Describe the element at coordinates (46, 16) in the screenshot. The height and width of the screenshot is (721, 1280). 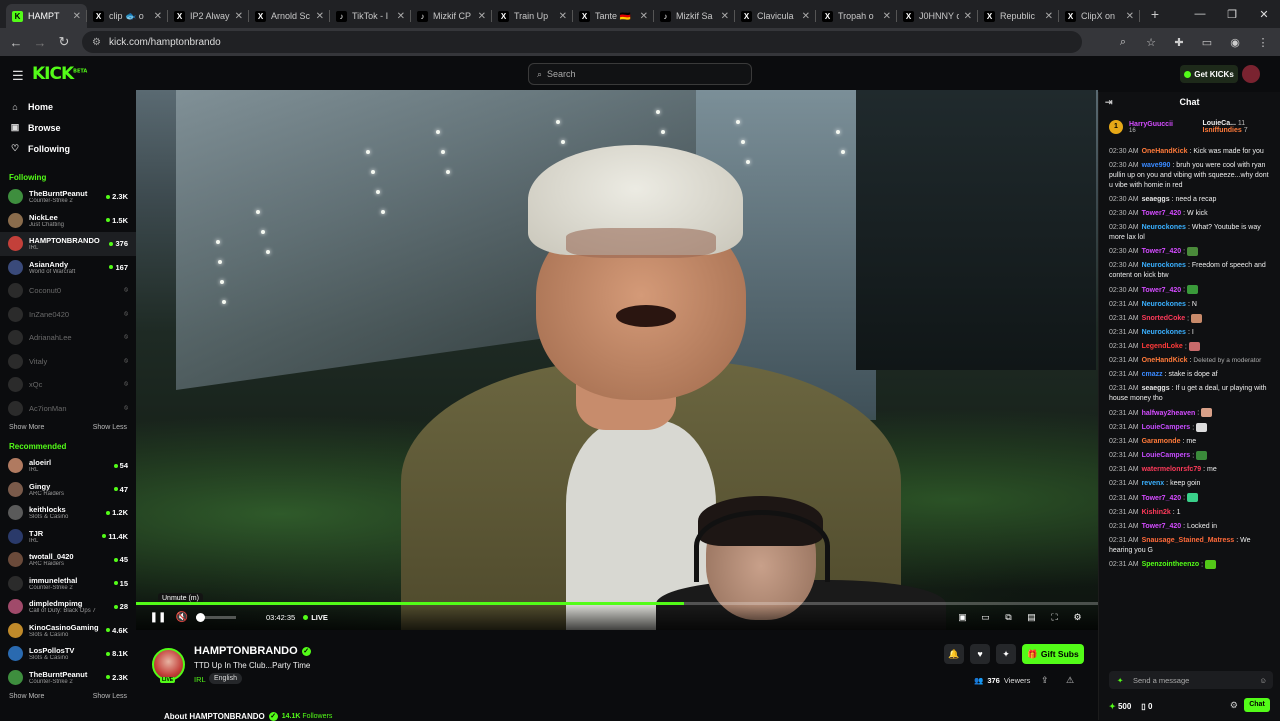
I see `browser-tab: K HAMPT ✕` at that location.